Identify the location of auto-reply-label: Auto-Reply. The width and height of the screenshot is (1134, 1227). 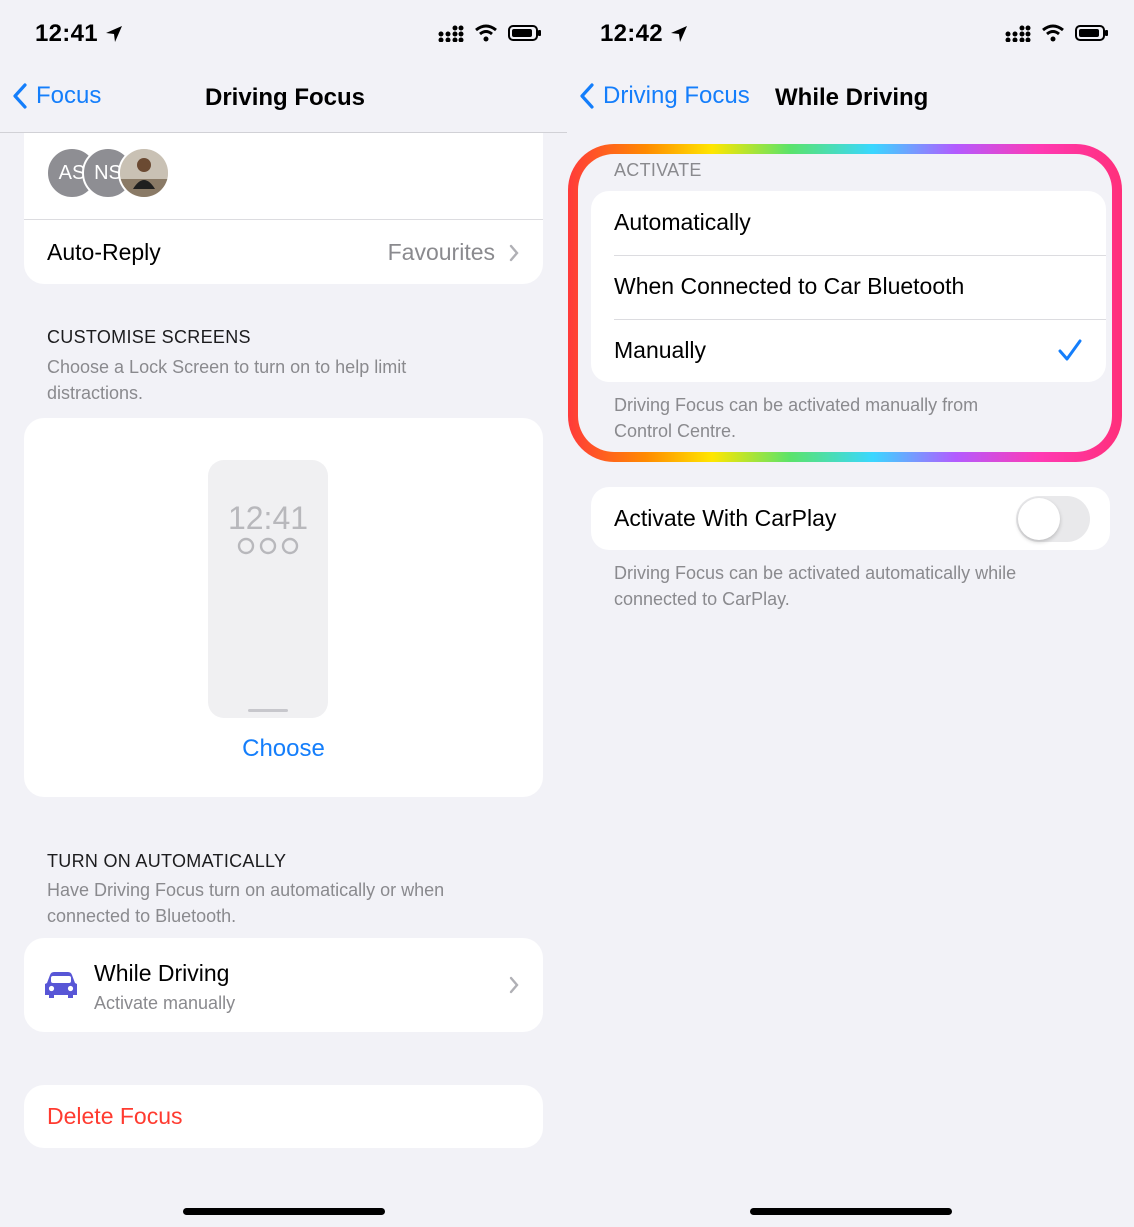
(104, 252).